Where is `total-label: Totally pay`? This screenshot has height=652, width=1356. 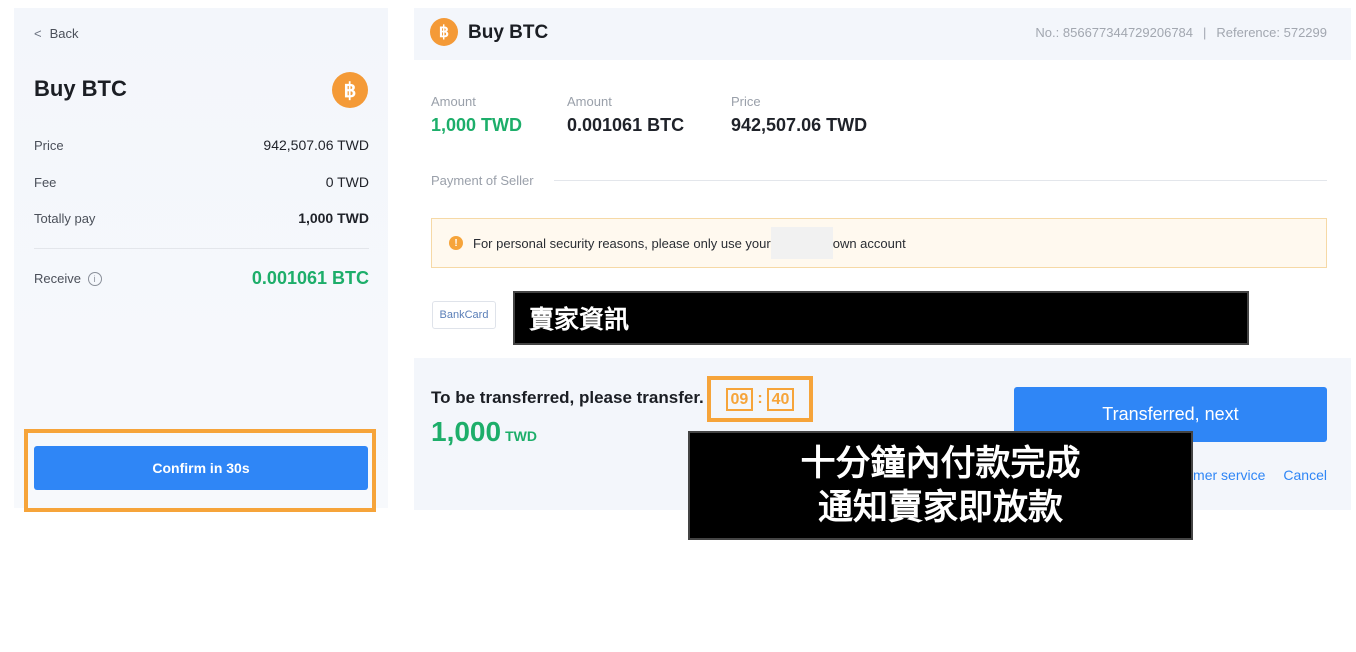
total-label: Totally pay is located at coordinates (65, 218).